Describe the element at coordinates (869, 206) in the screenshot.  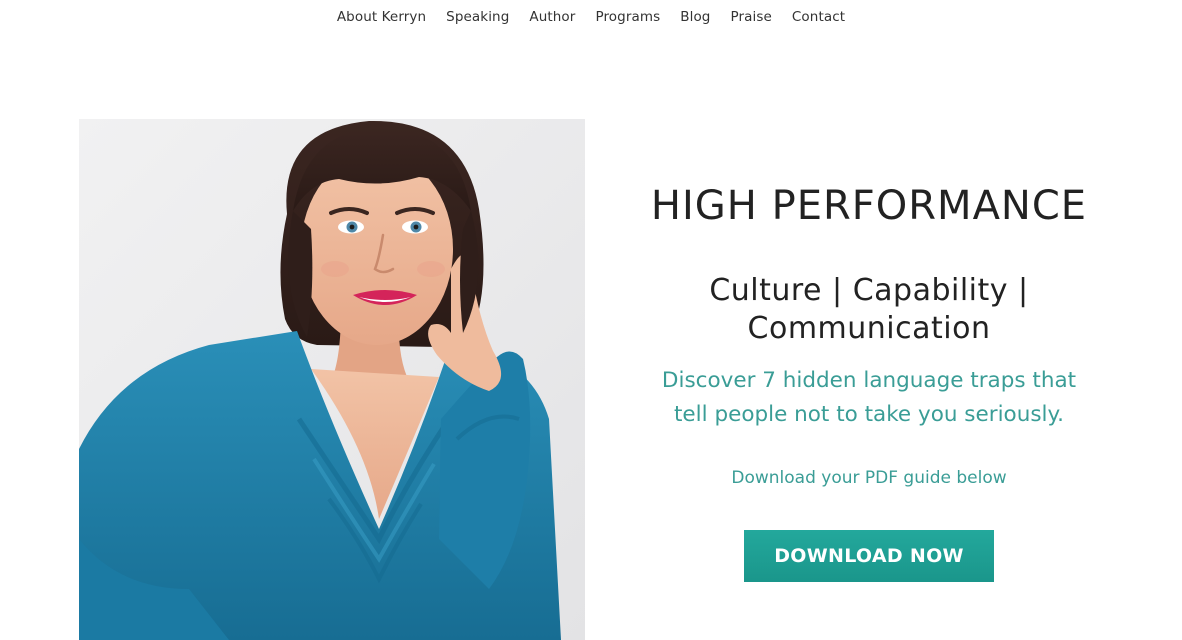
I see `hero-headline: HIGH PERFORMANCE` at that location.